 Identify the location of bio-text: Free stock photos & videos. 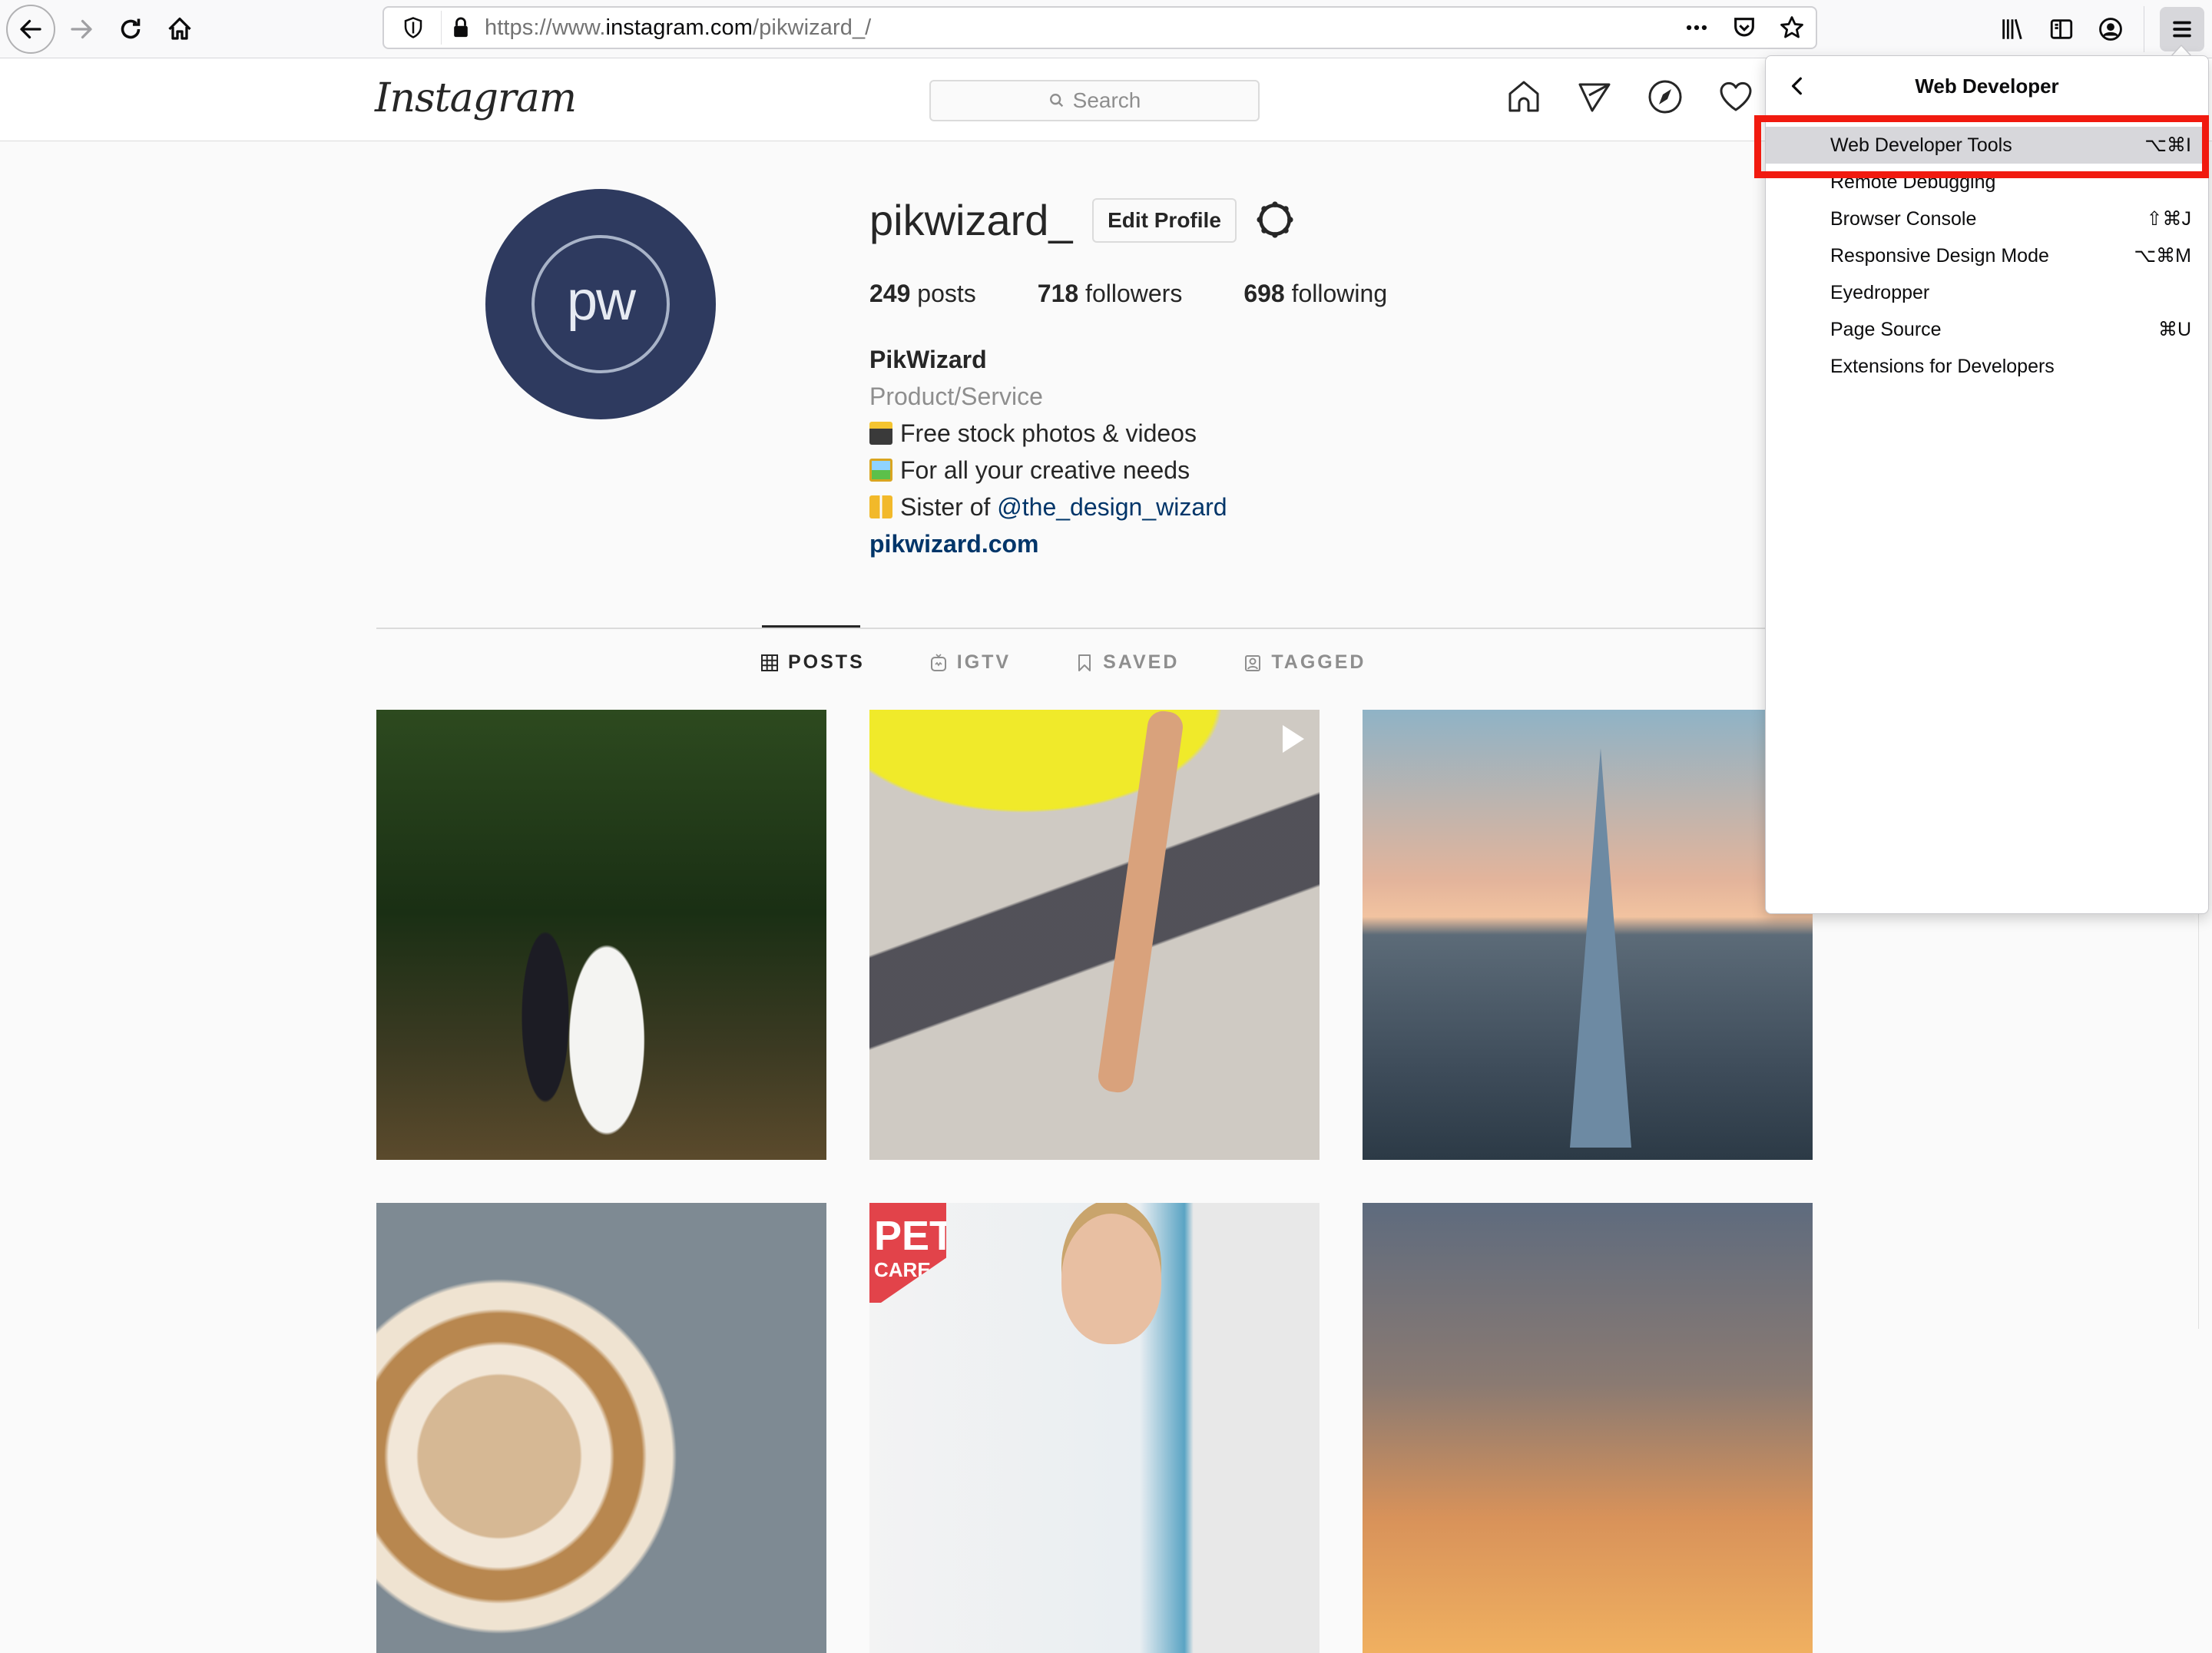
(1048, 433).